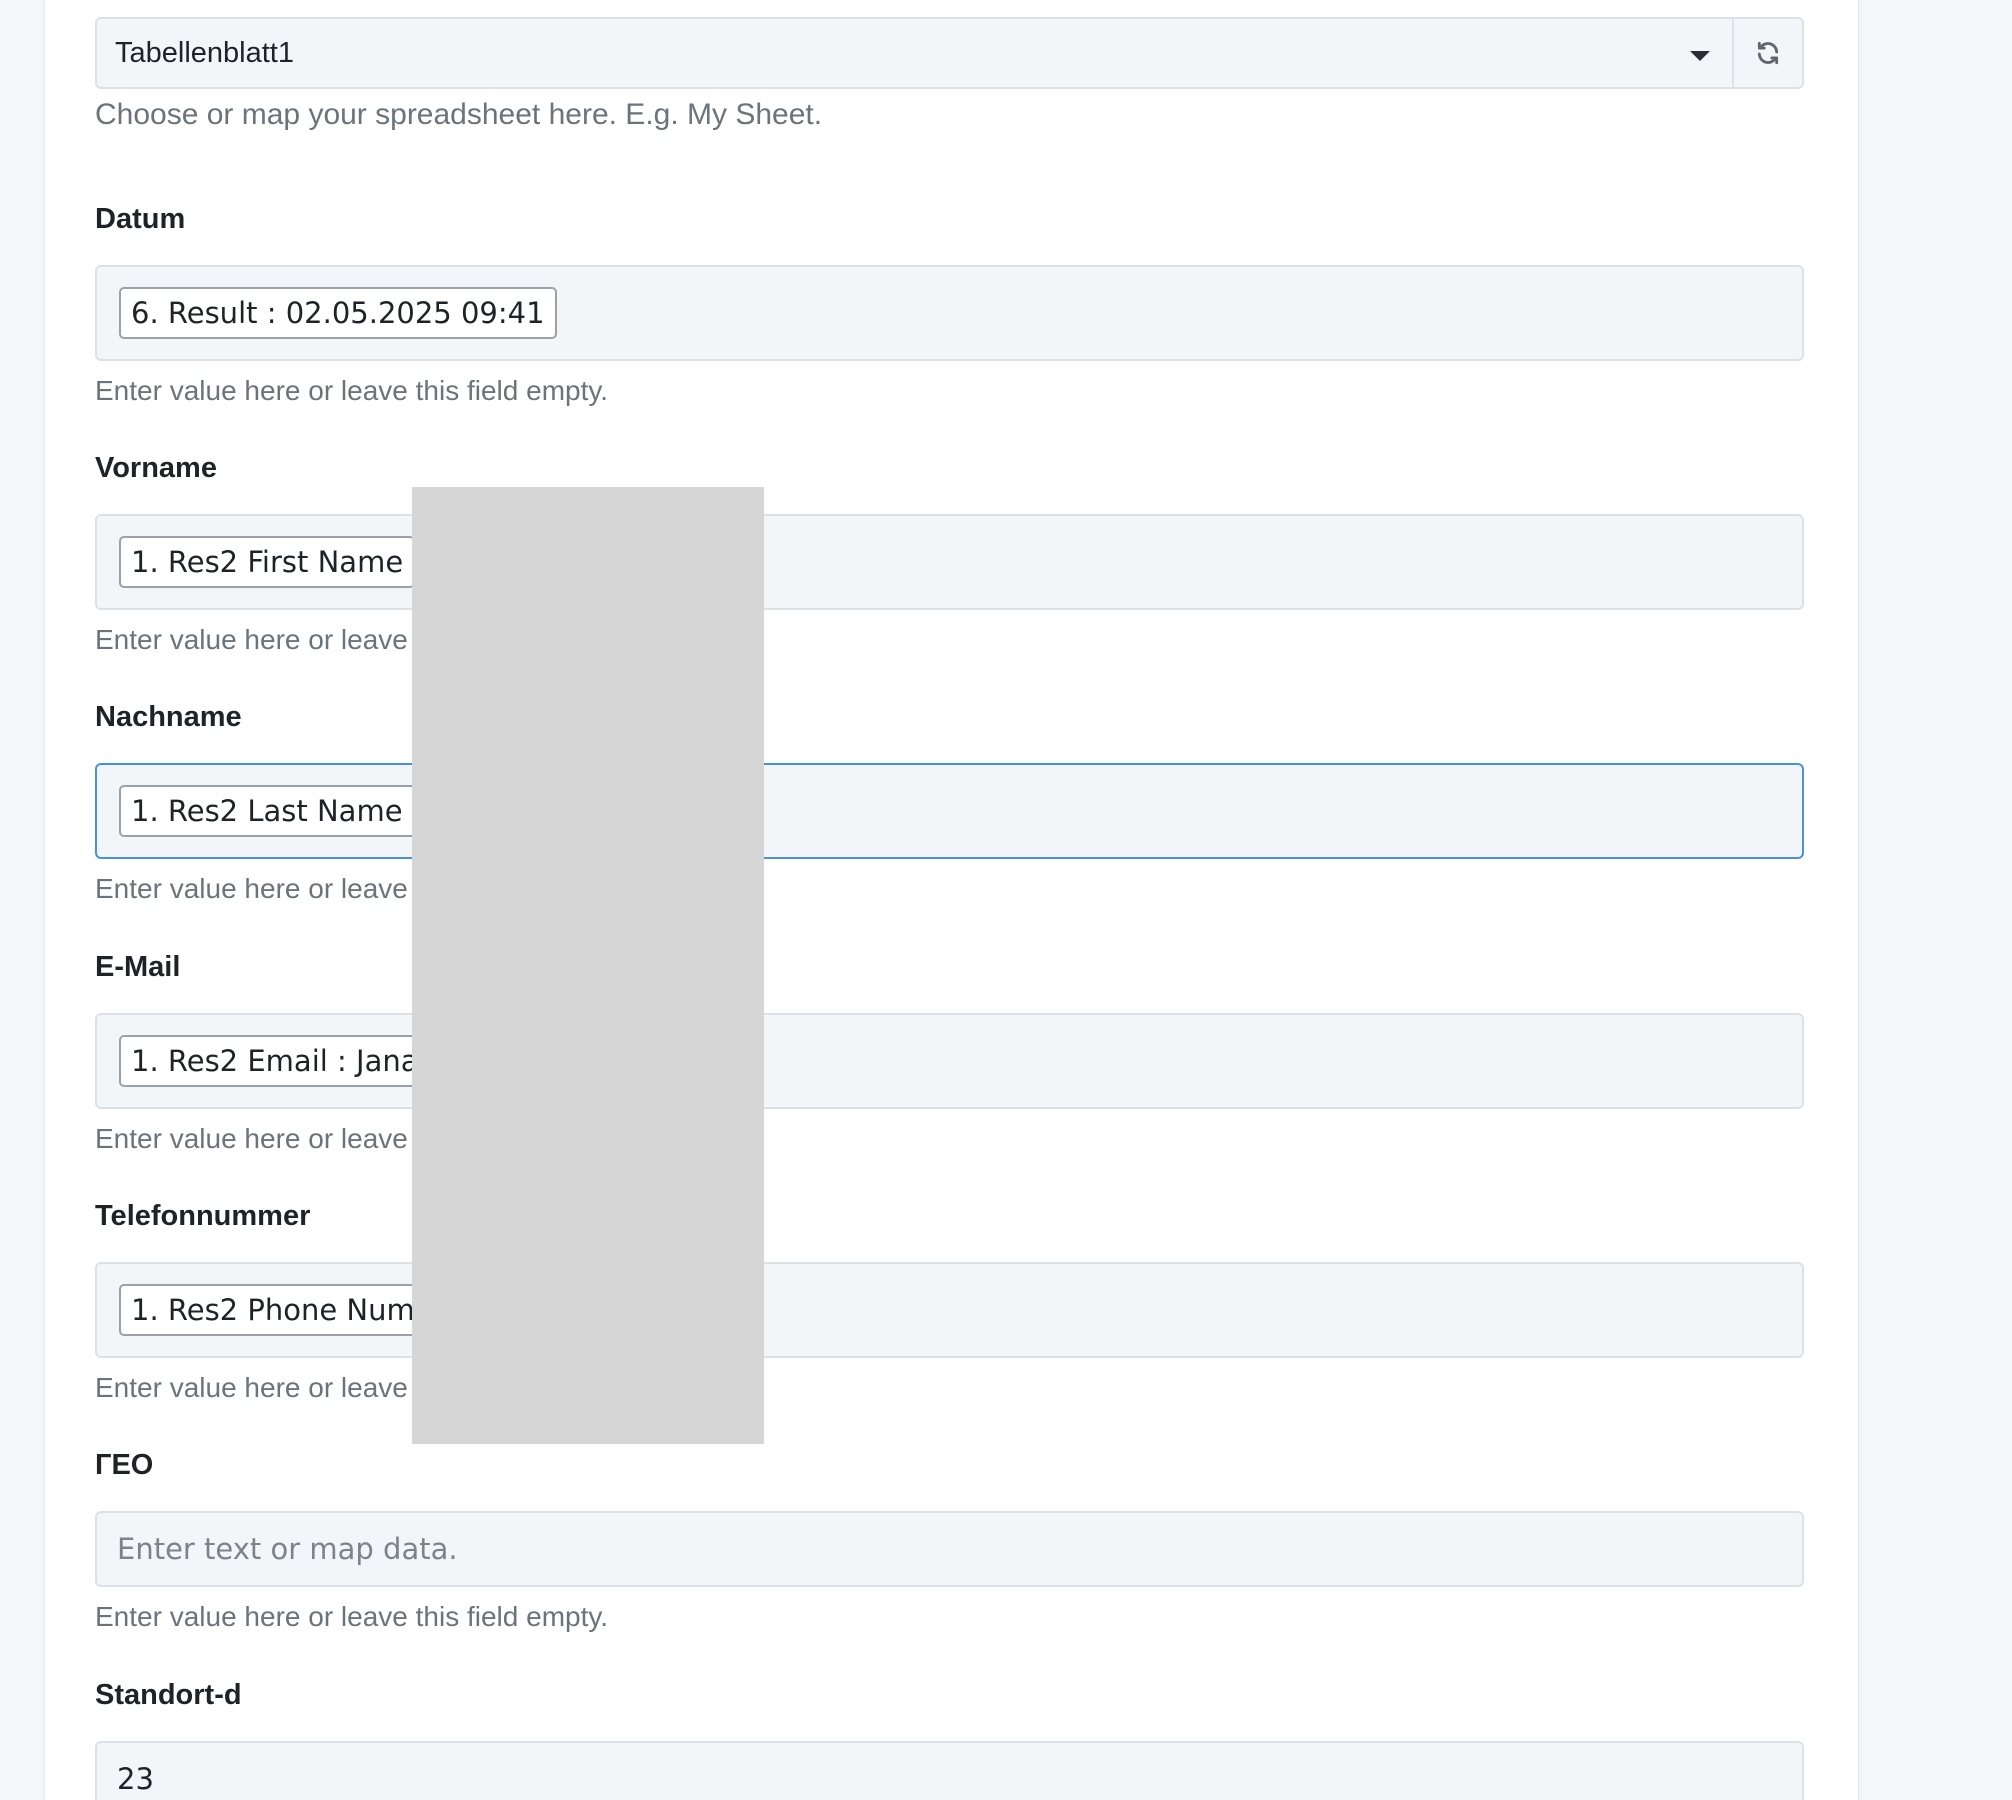  What do you see at coordinates (338, 313) in the screenshot?
I see `mapped-value-pill: 6. Result : 02.05.2025 09:41` at bounding box center [338, 313].